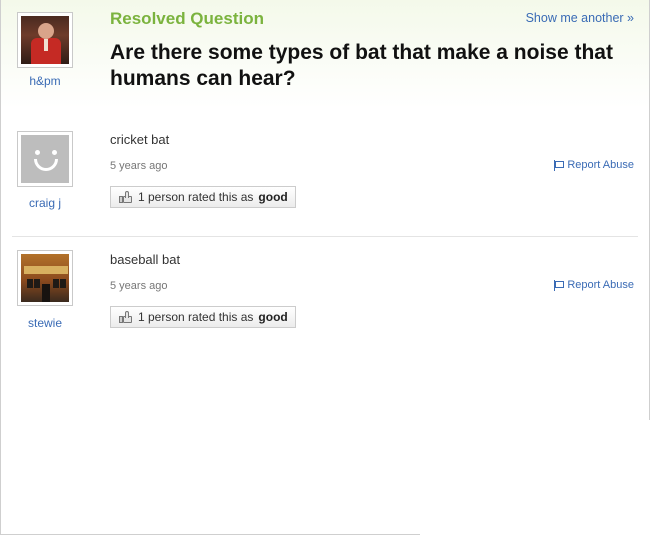  I want to click on person-photo-avatar, so click(45, 40).